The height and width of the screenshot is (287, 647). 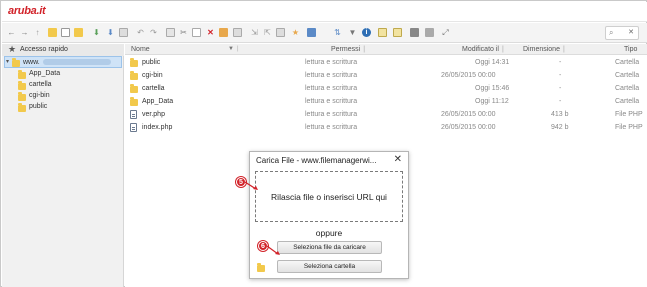 What do you see at coordinates (483, 49) in the screenshot?
I see `column-modified: Modificato il |` at bounding box center [483, 49].